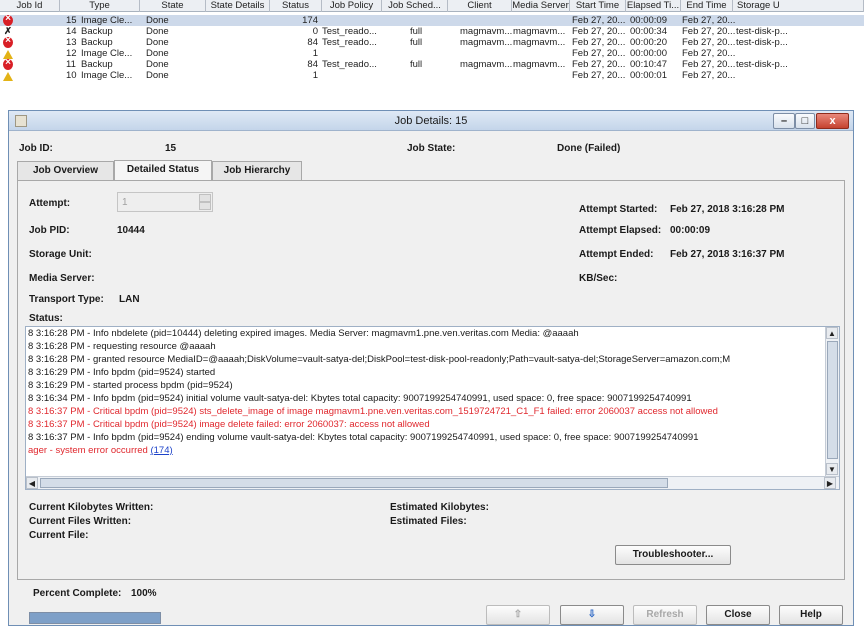  I want to click on scroll-up-icon: ▲, so click(832, 333).